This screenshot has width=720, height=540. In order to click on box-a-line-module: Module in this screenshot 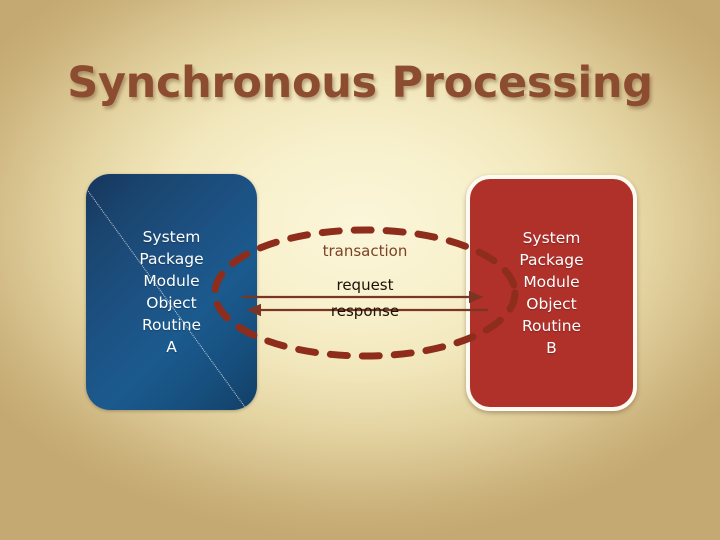, I will do `click(171, 281)`.